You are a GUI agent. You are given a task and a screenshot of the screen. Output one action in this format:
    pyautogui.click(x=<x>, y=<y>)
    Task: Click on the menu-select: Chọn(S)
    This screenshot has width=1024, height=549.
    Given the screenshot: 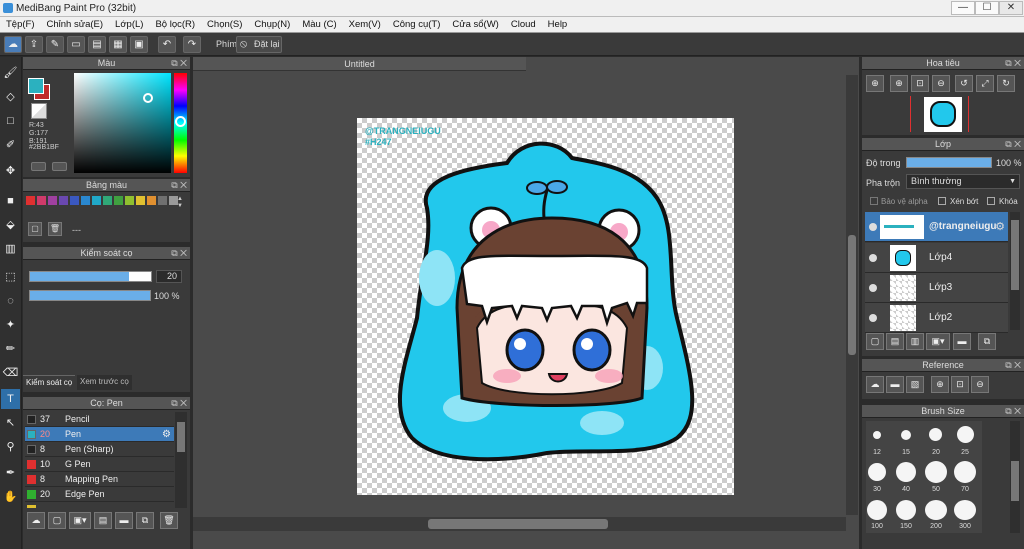 What is the action you would take?
    pyautogui.click(x=224, y=24)
    